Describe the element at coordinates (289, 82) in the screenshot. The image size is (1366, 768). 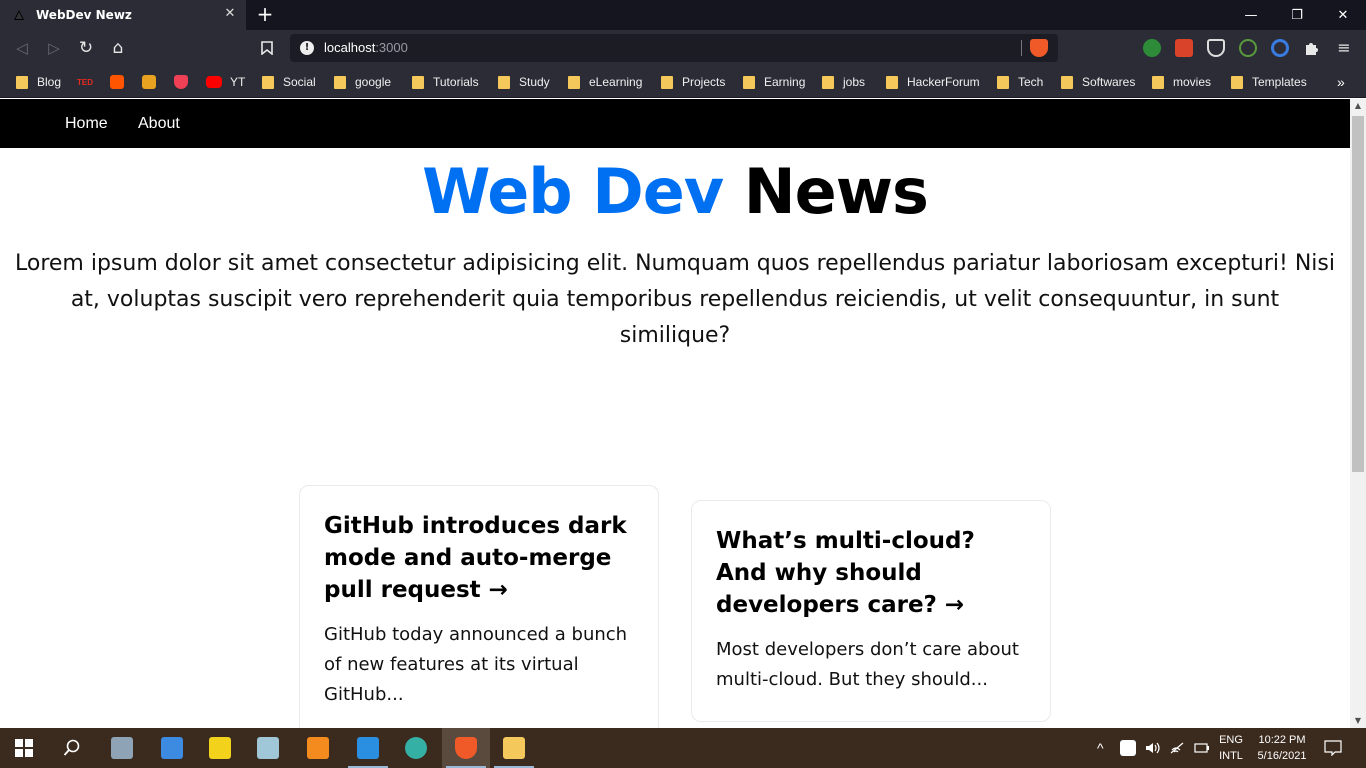
I see `bookmark-social: Social` at that location.